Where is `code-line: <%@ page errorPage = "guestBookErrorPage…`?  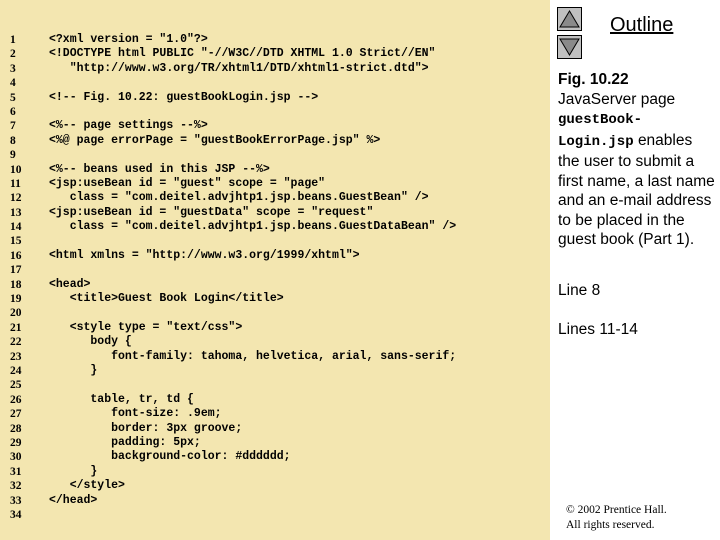
code-line: <%@ page errorPage = "guestBookErrorPage… is located at coordinates (215, 140).